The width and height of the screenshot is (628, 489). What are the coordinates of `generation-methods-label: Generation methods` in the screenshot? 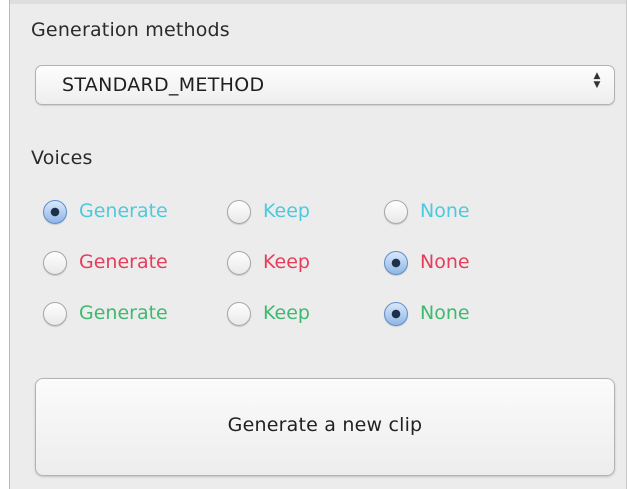 It's located at (130, 30).